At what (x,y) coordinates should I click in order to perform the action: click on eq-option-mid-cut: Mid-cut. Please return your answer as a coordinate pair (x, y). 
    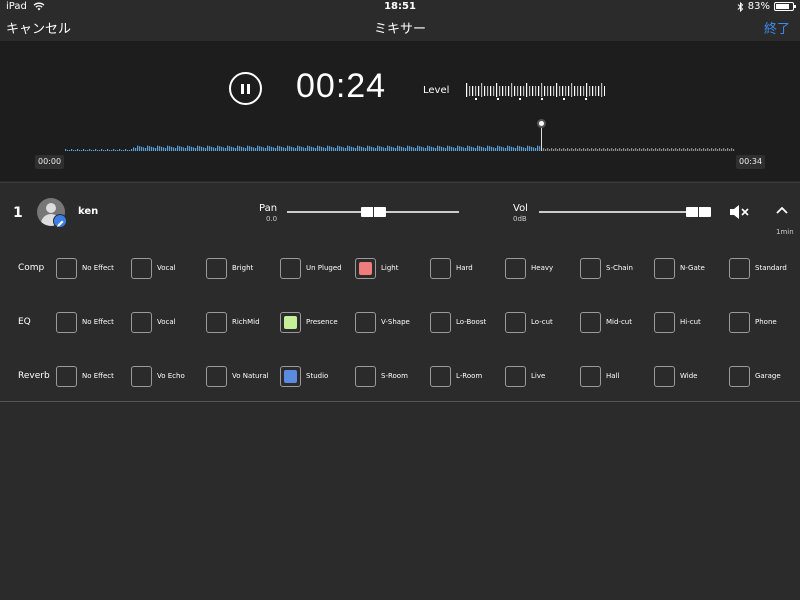
    Looking at the image, I should click on (606, 322).